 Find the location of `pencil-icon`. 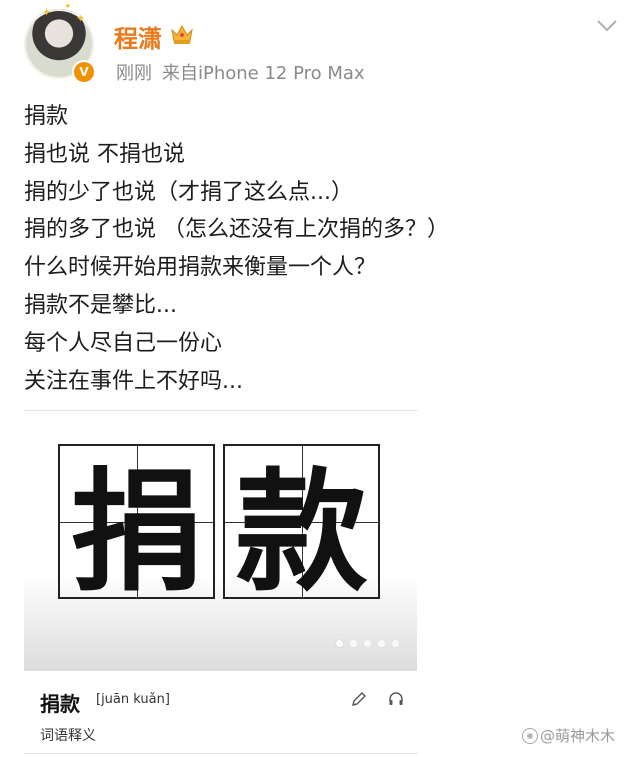

pencil-icon is located at coordinates (359, 699).